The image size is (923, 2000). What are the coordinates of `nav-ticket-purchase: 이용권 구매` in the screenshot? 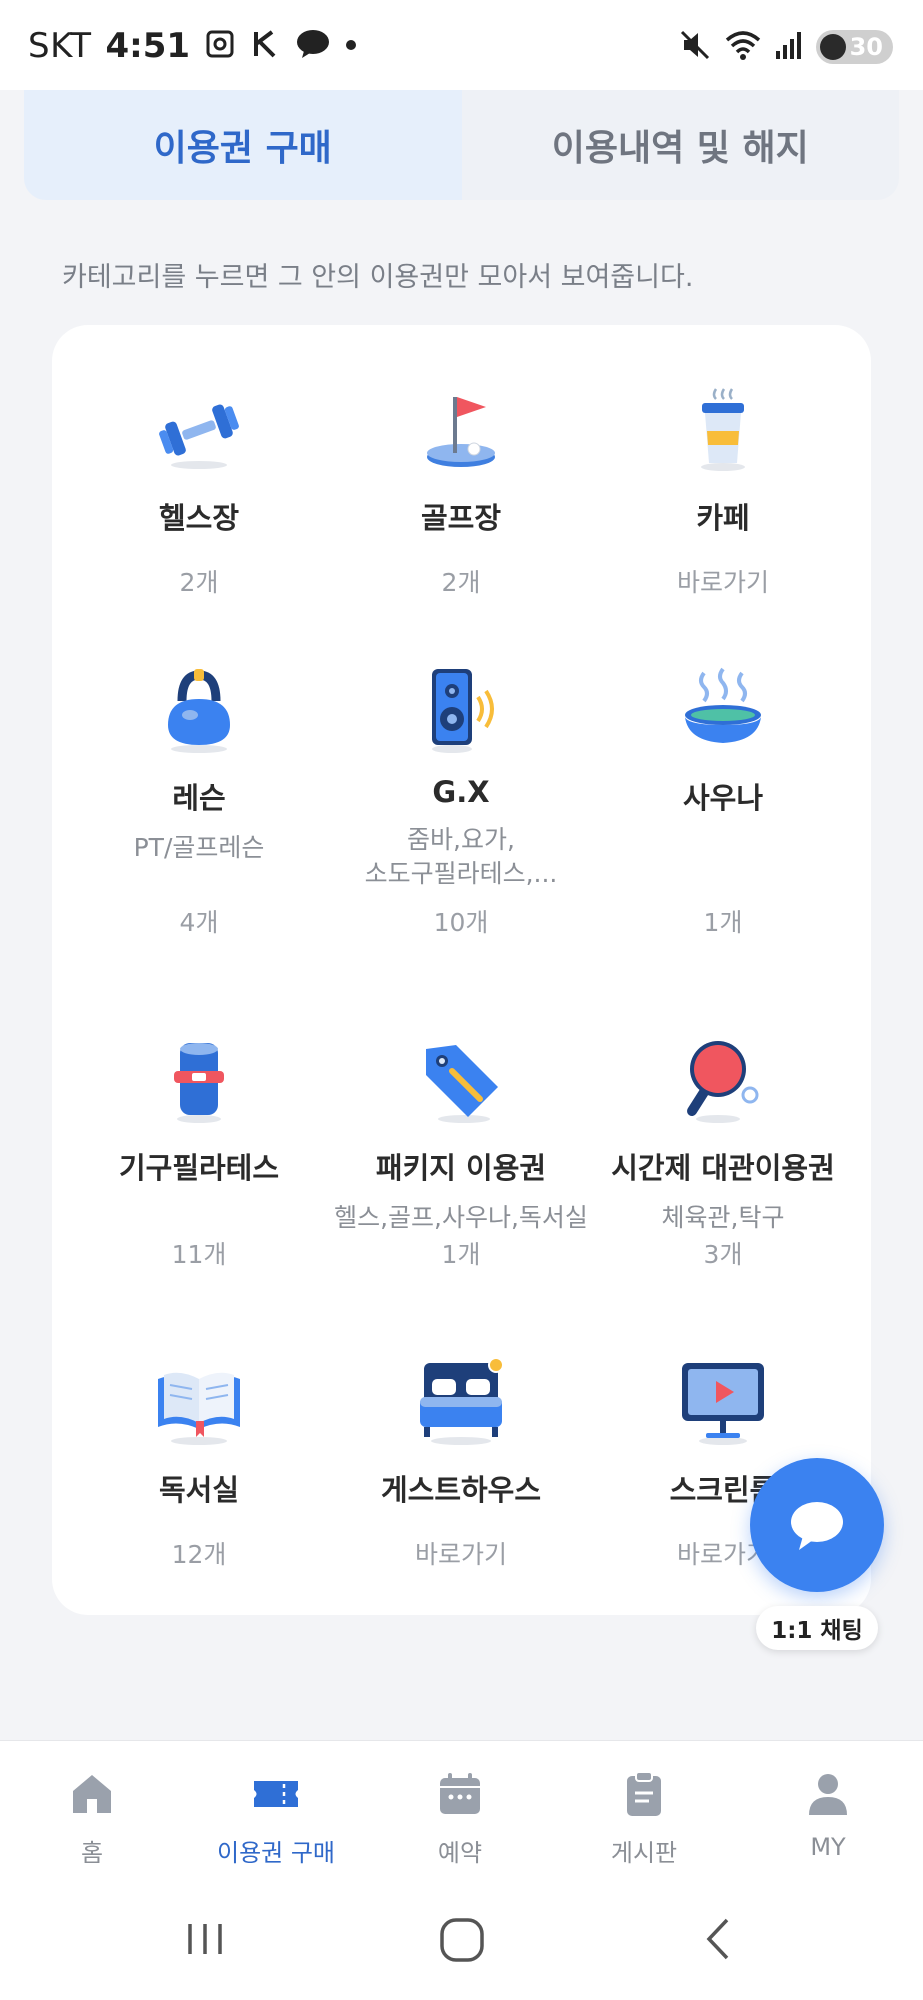 It's located at (276, 1818).